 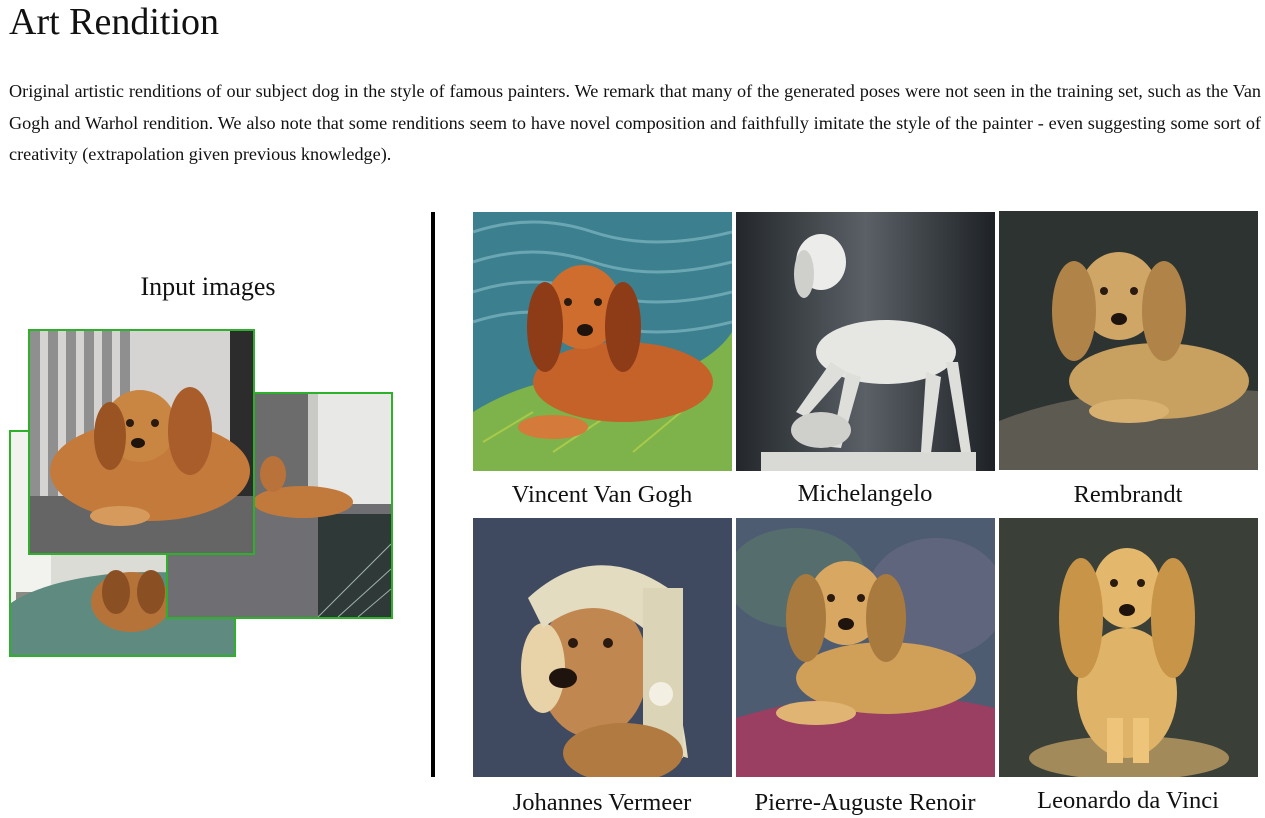 I want to click on caption-rembrandt: Rembrandt, so click(x=1128, y=494).